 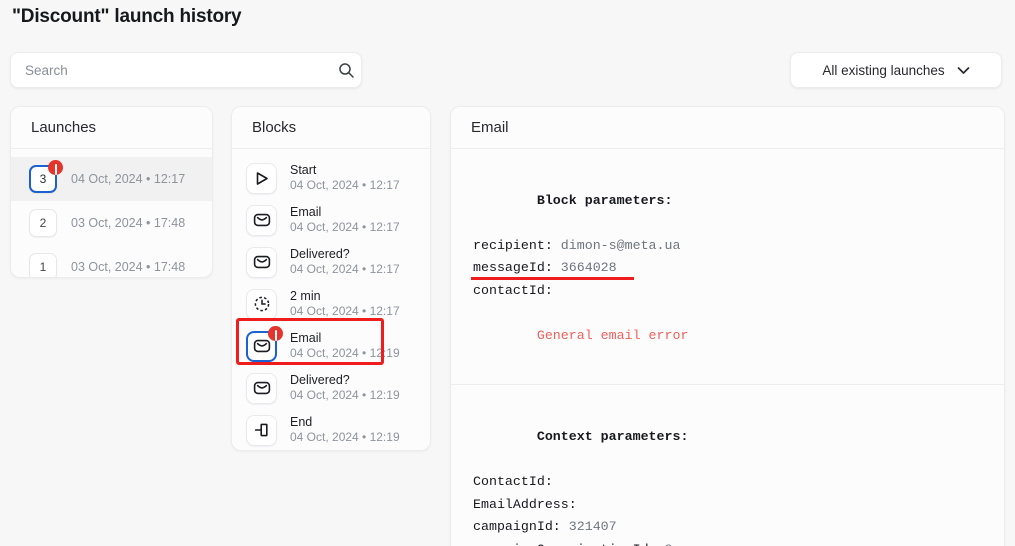 What do you see at coordinates (604, 200) in the screenshot?
I see `block-parameters-heading: Block parameters:` at bounding box center [604, 200].